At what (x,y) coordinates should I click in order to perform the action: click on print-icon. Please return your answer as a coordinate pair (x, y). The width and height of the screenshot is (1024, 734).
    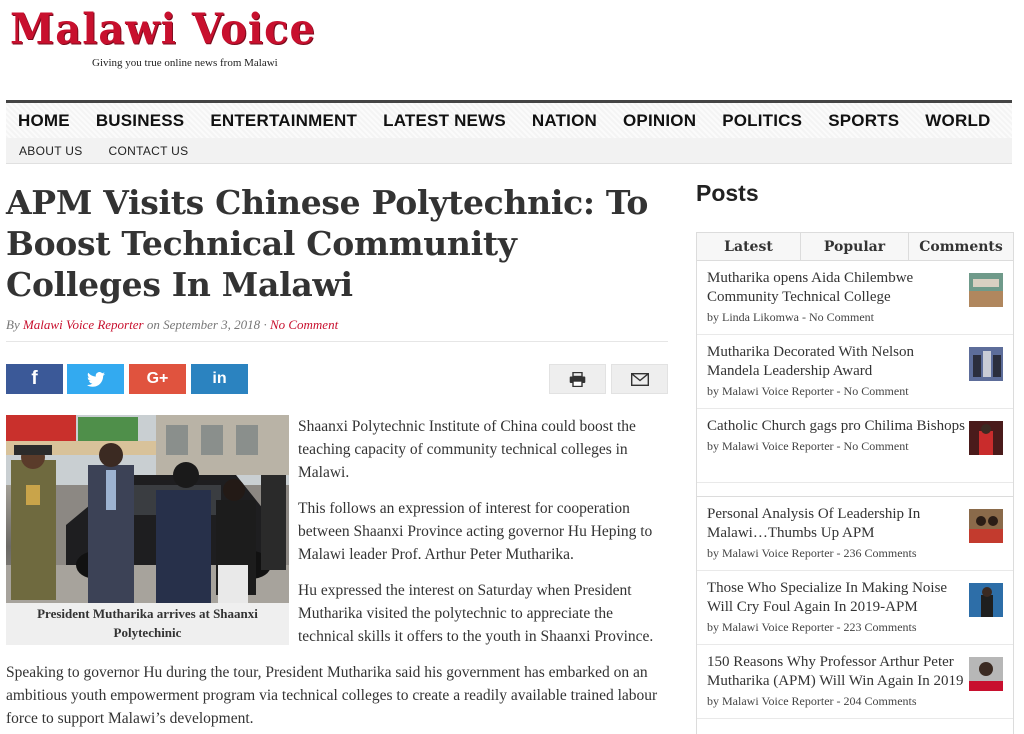
    Looking at the image, I should click on (577, 379).